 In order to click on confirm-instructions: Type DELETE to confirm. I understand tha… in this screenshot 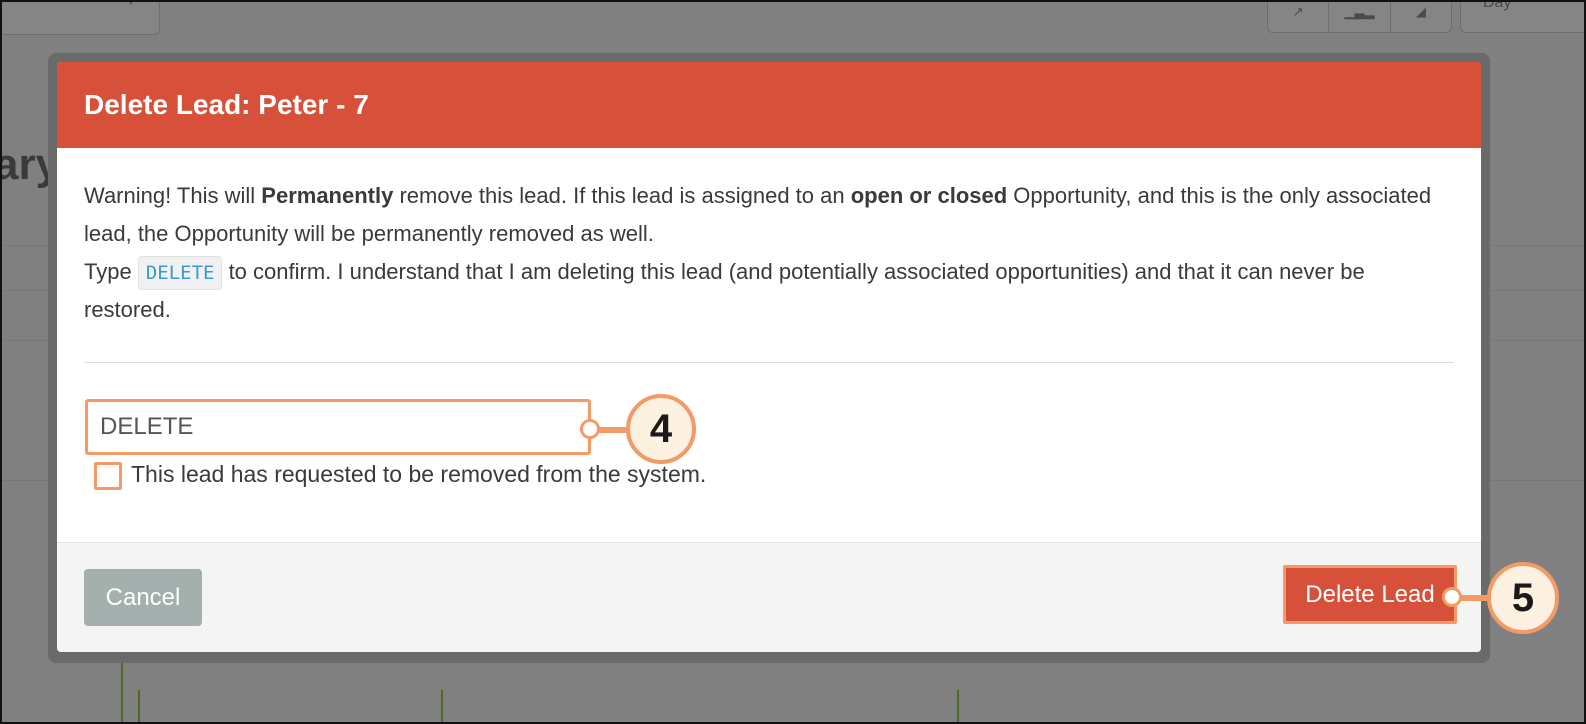, I will do `click(769, 291)`.